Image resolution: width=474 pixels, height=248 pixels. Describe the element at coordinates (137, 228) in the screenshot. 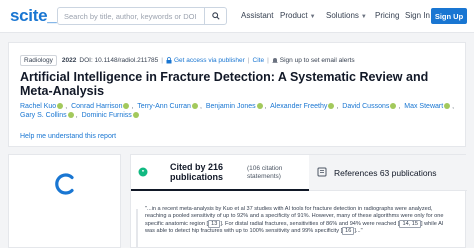

I see `snippet-scroll-track` at that location.